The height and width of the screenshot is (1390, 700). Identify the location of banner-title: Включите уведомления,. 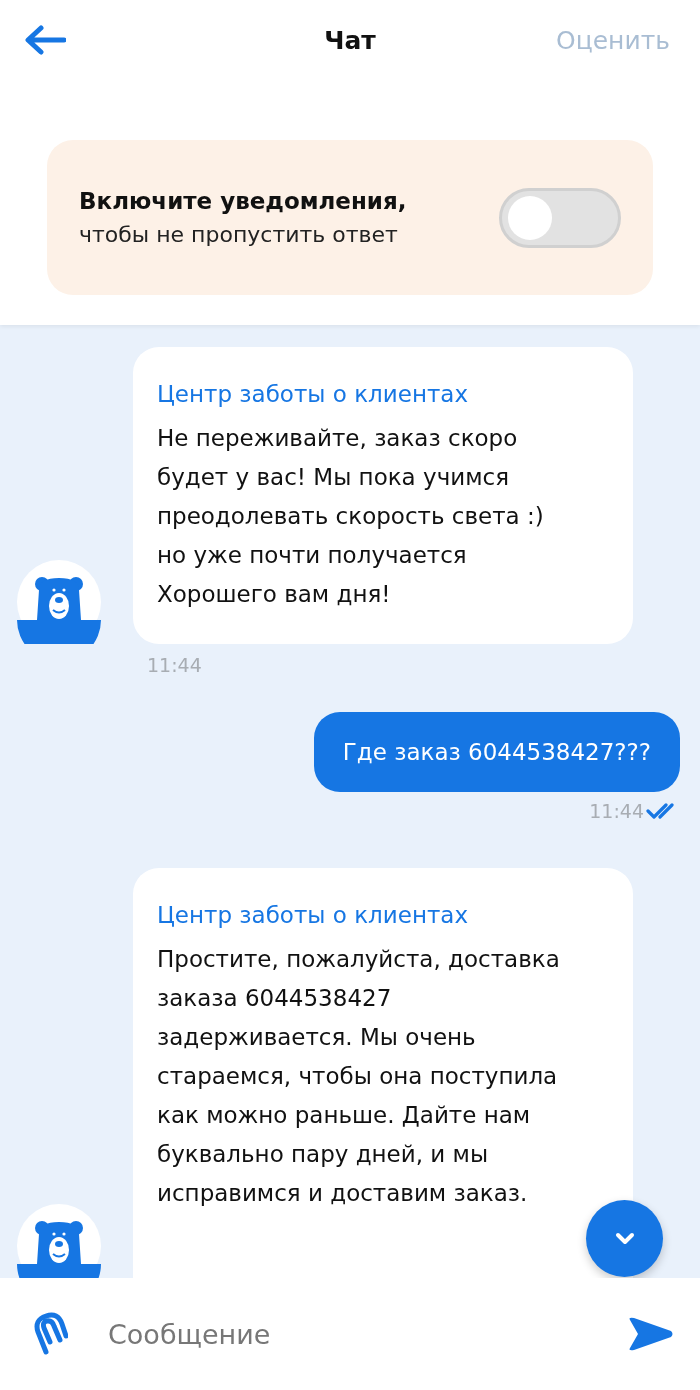
(243, 201).